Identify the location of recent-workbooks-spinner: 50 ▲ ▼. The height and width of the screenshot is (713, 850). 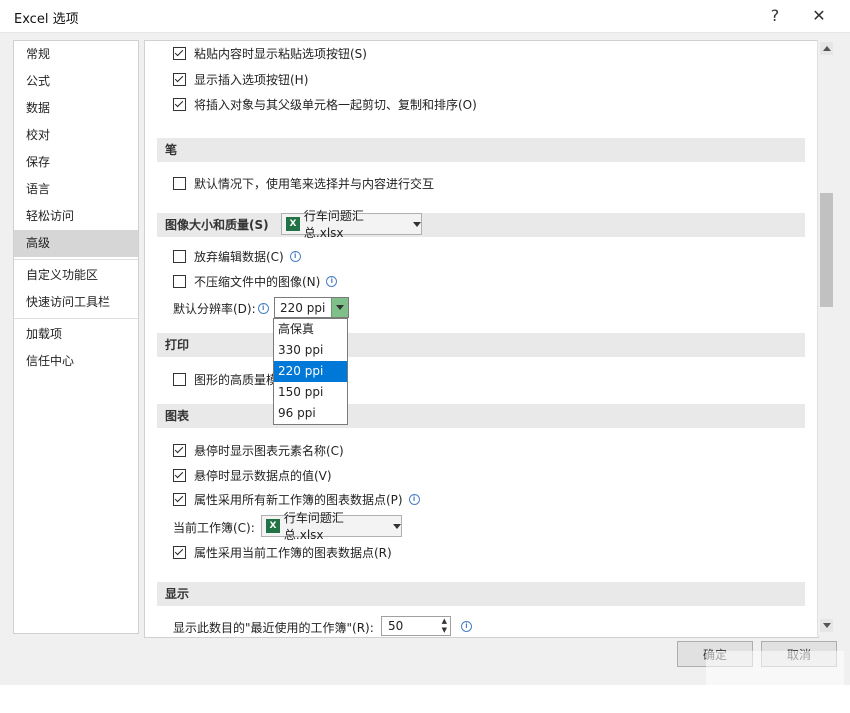
(416, 626).